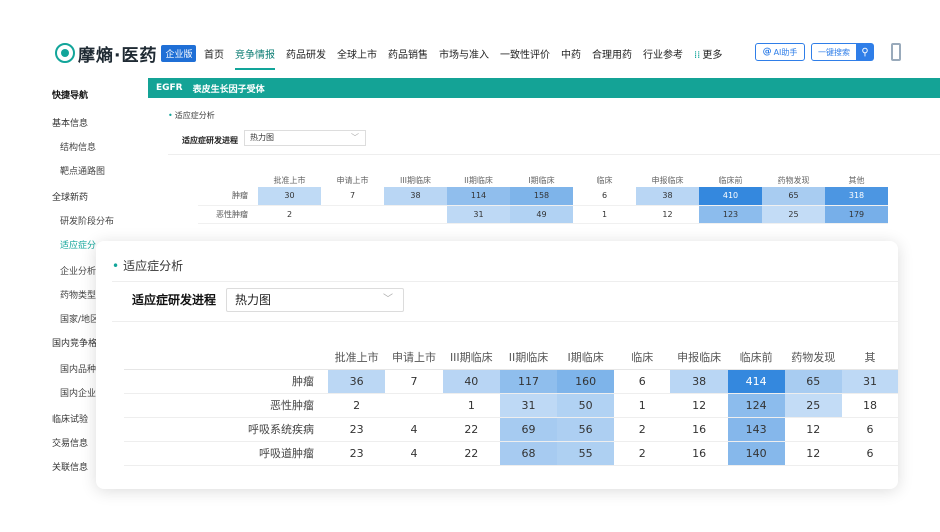 The height and width of the screenshot is (532, 940). I want to click on sidebar-item: 关联信息, so click(70, 466).